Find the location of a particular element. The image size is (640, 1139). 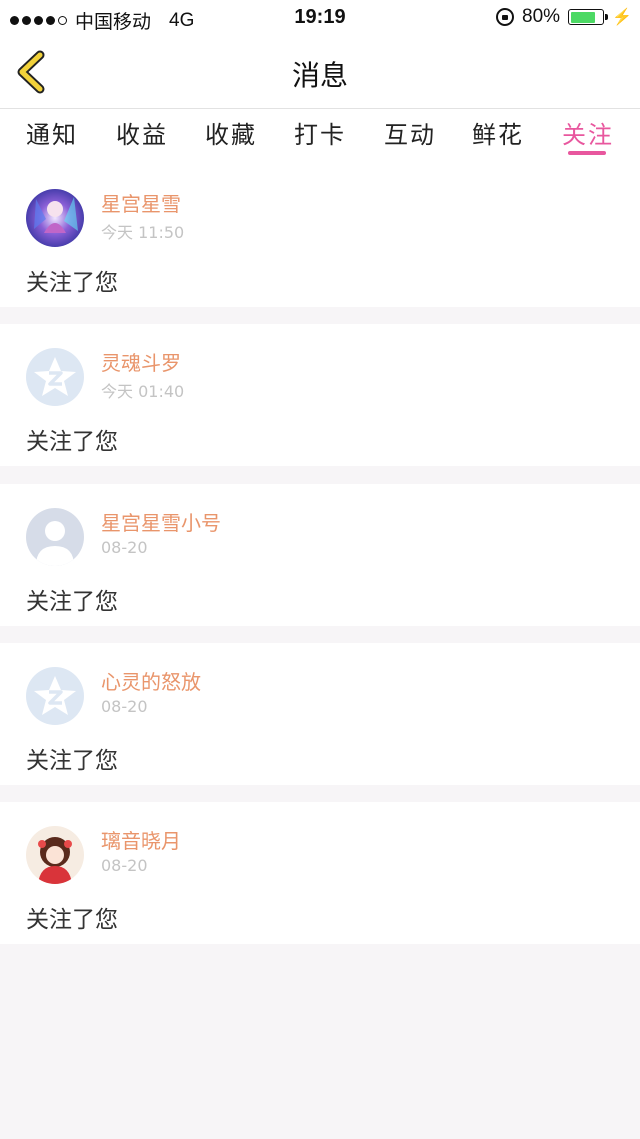

anime-avatar-red is located at coordinates (55, 855).